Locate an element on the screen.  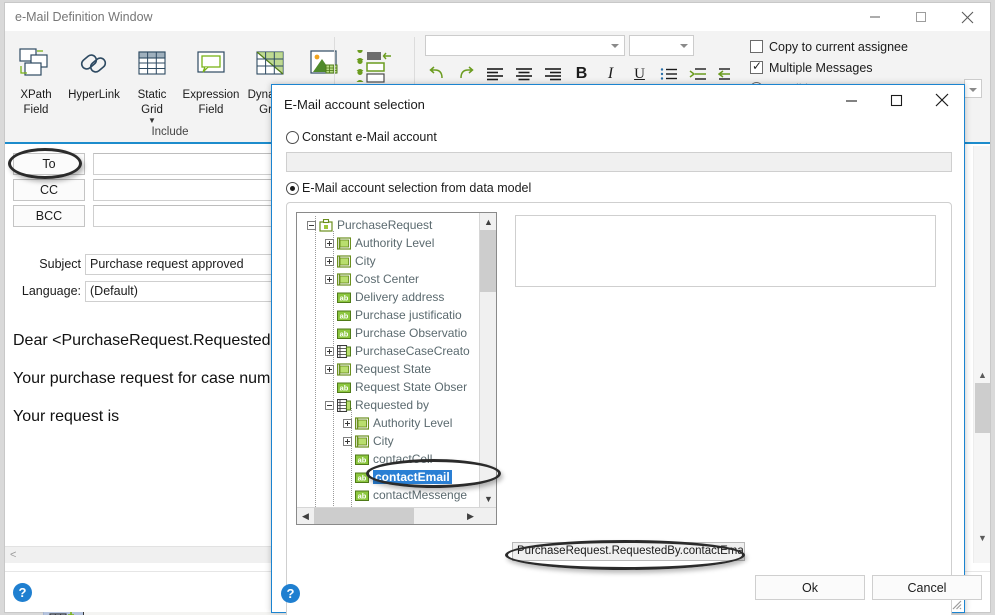
cc-input is located at coordinates (188, 190).